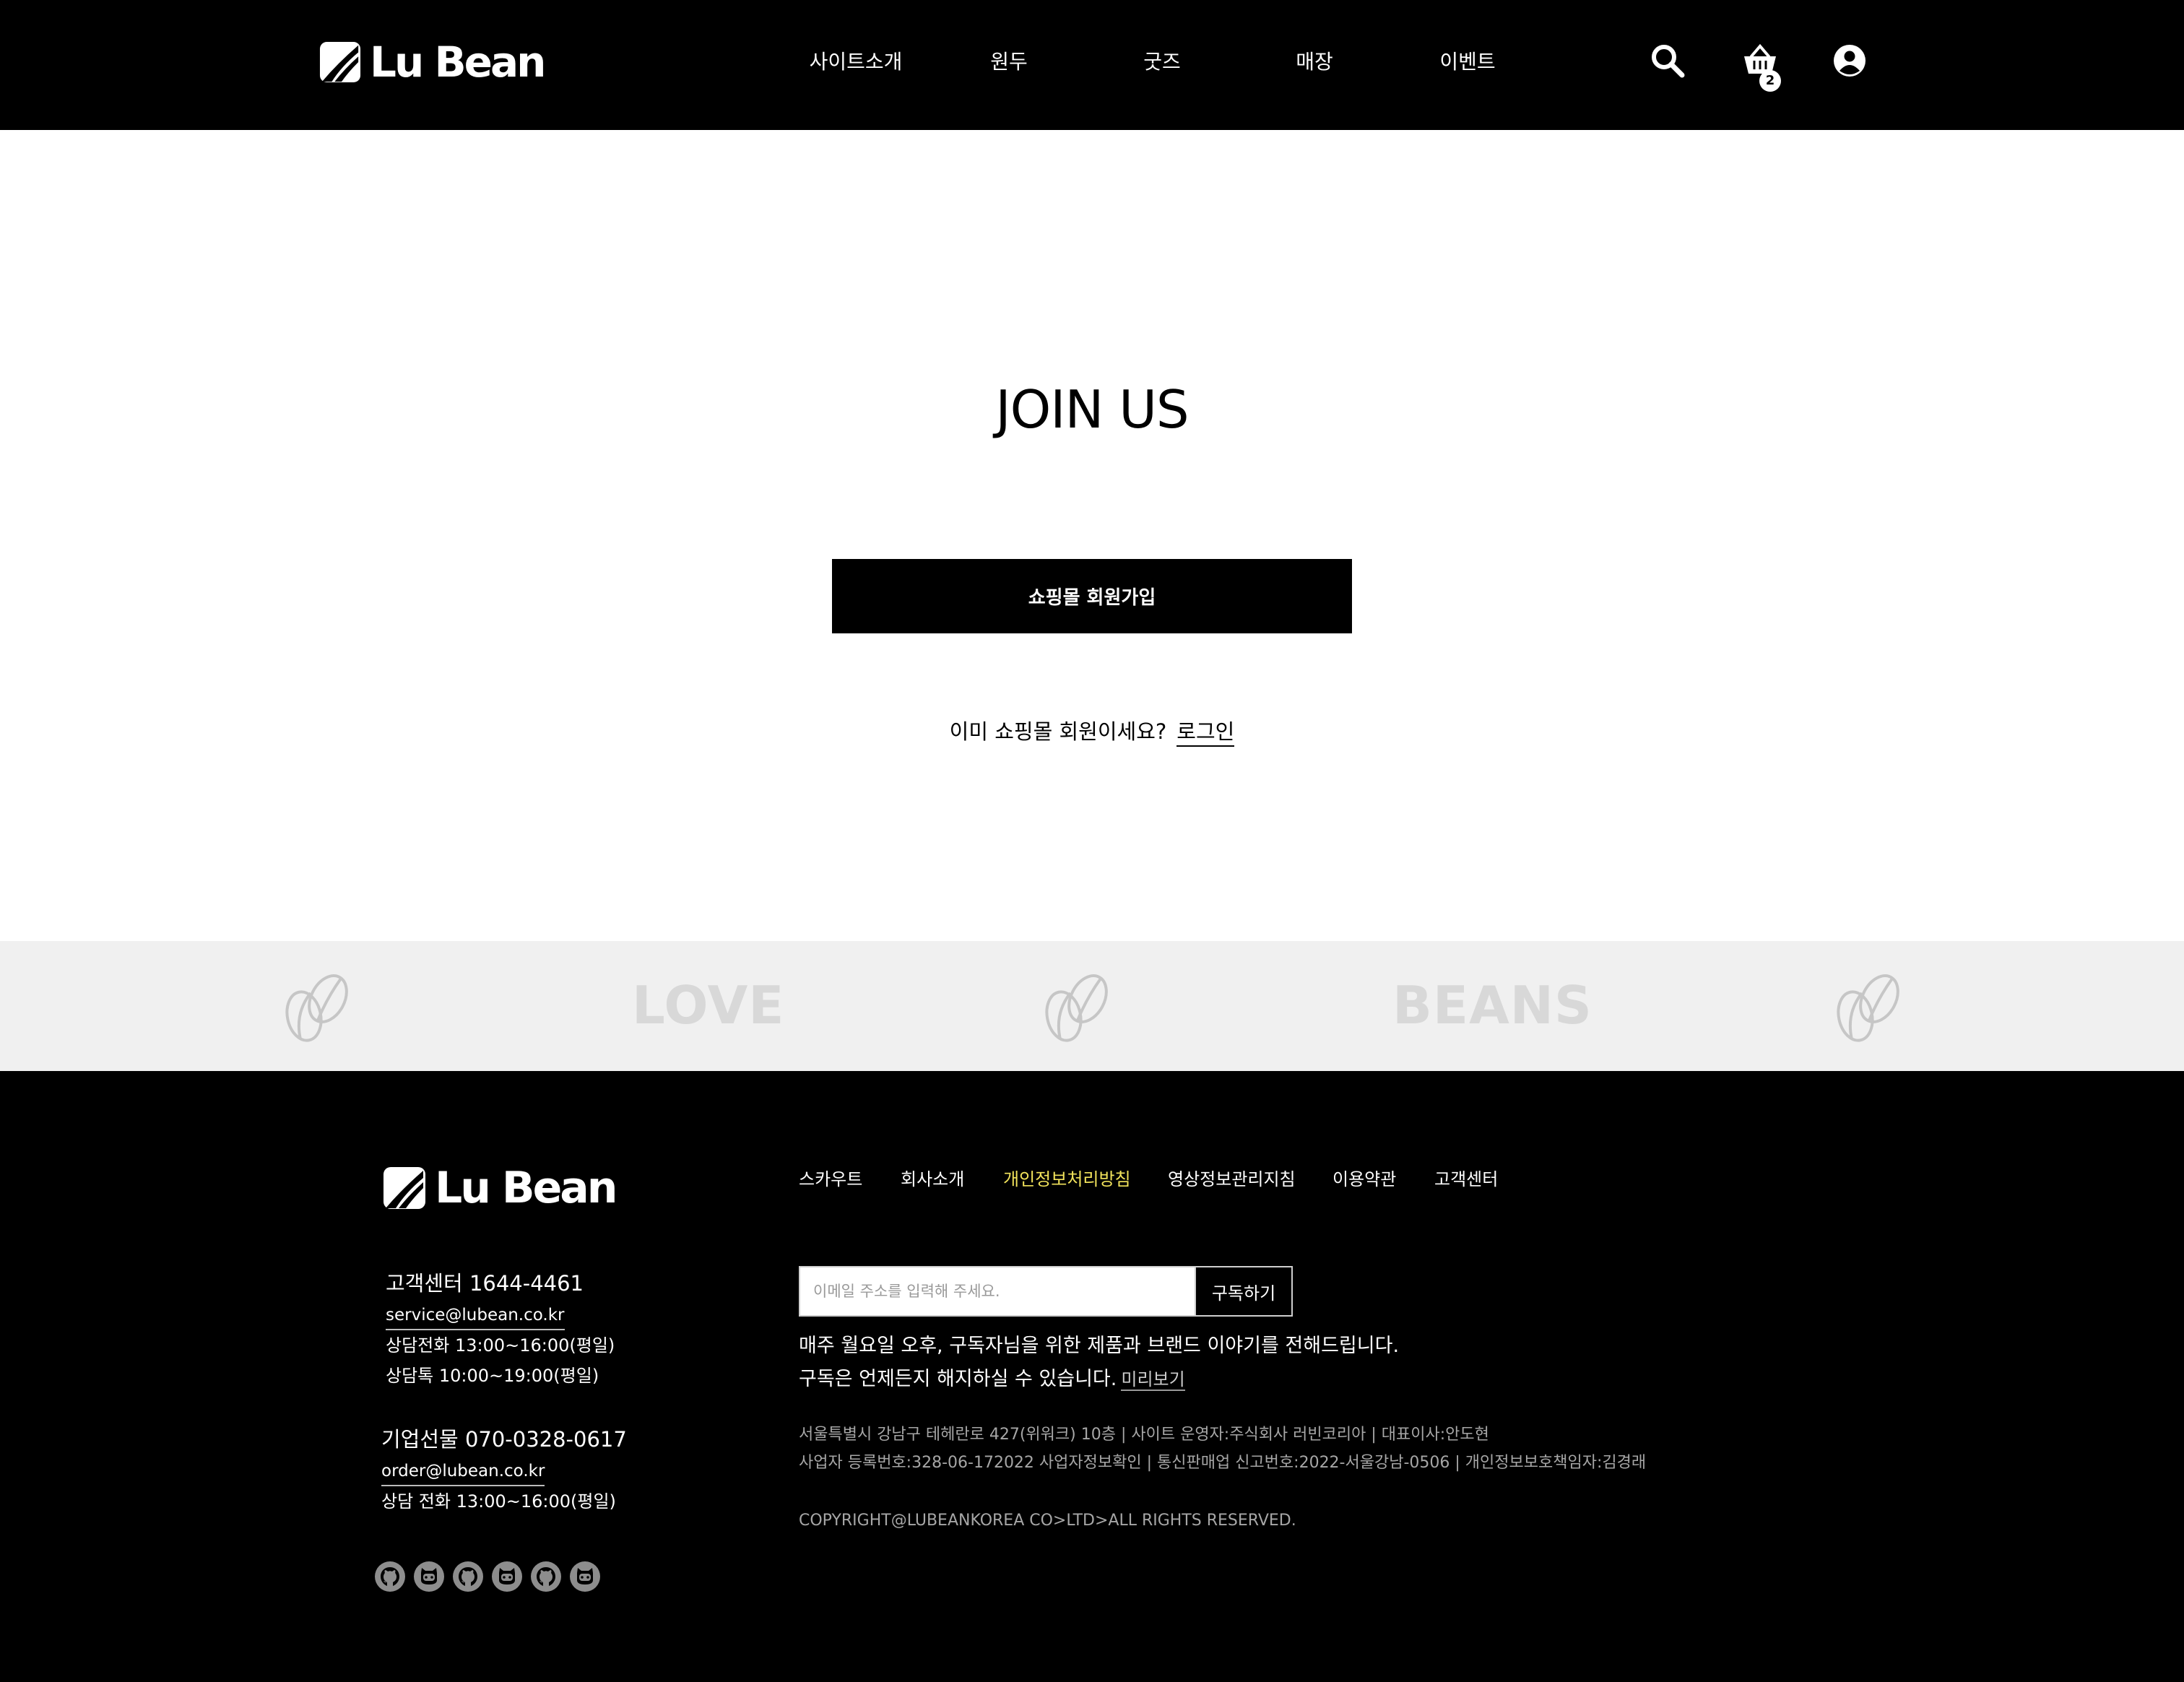 This screenshot has height=1682, width=2184. What do you see at coordinates (856, 63) in the screenshot?
I see `nav-item-about: 사이트소개` at bounding box center [856, 63].